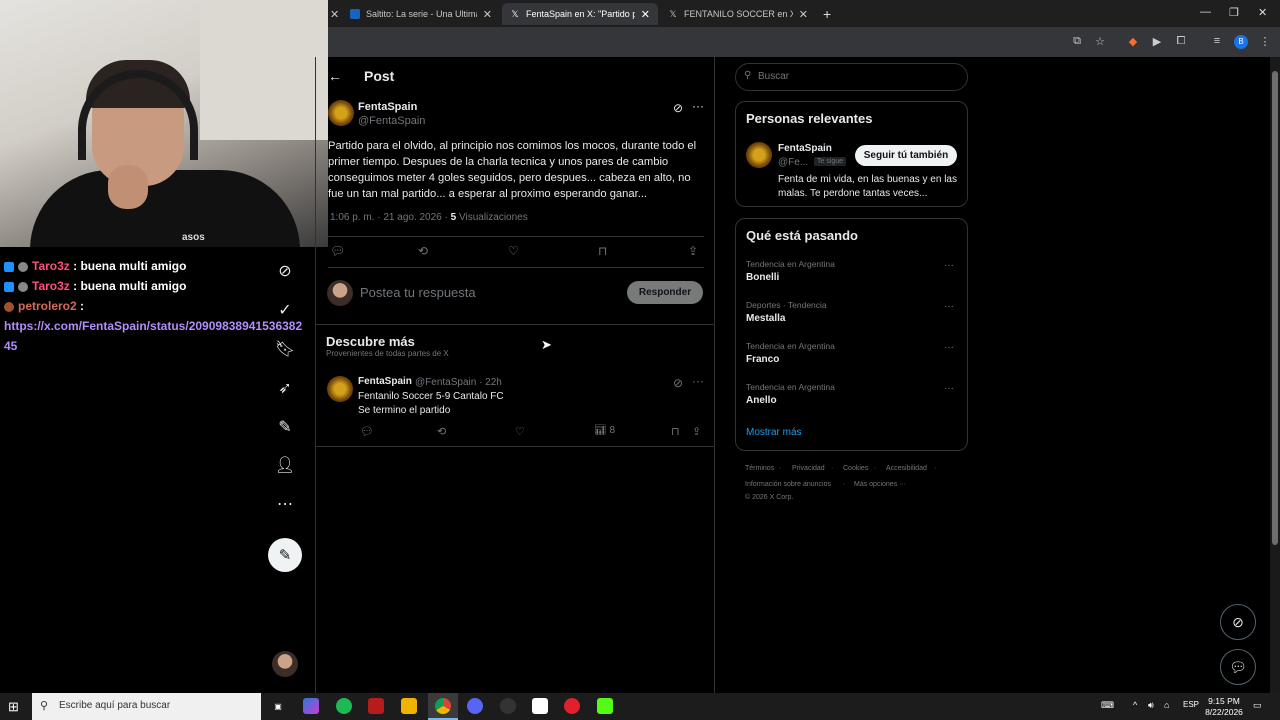  I want to click on volume-icon: 🔊︎, so click(1151, 705).